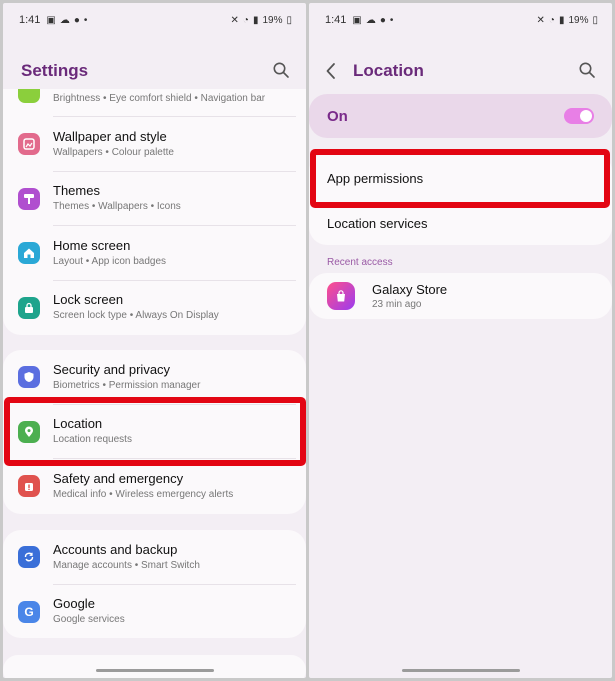  I want to click on page-title: Location, so click(388, 70).